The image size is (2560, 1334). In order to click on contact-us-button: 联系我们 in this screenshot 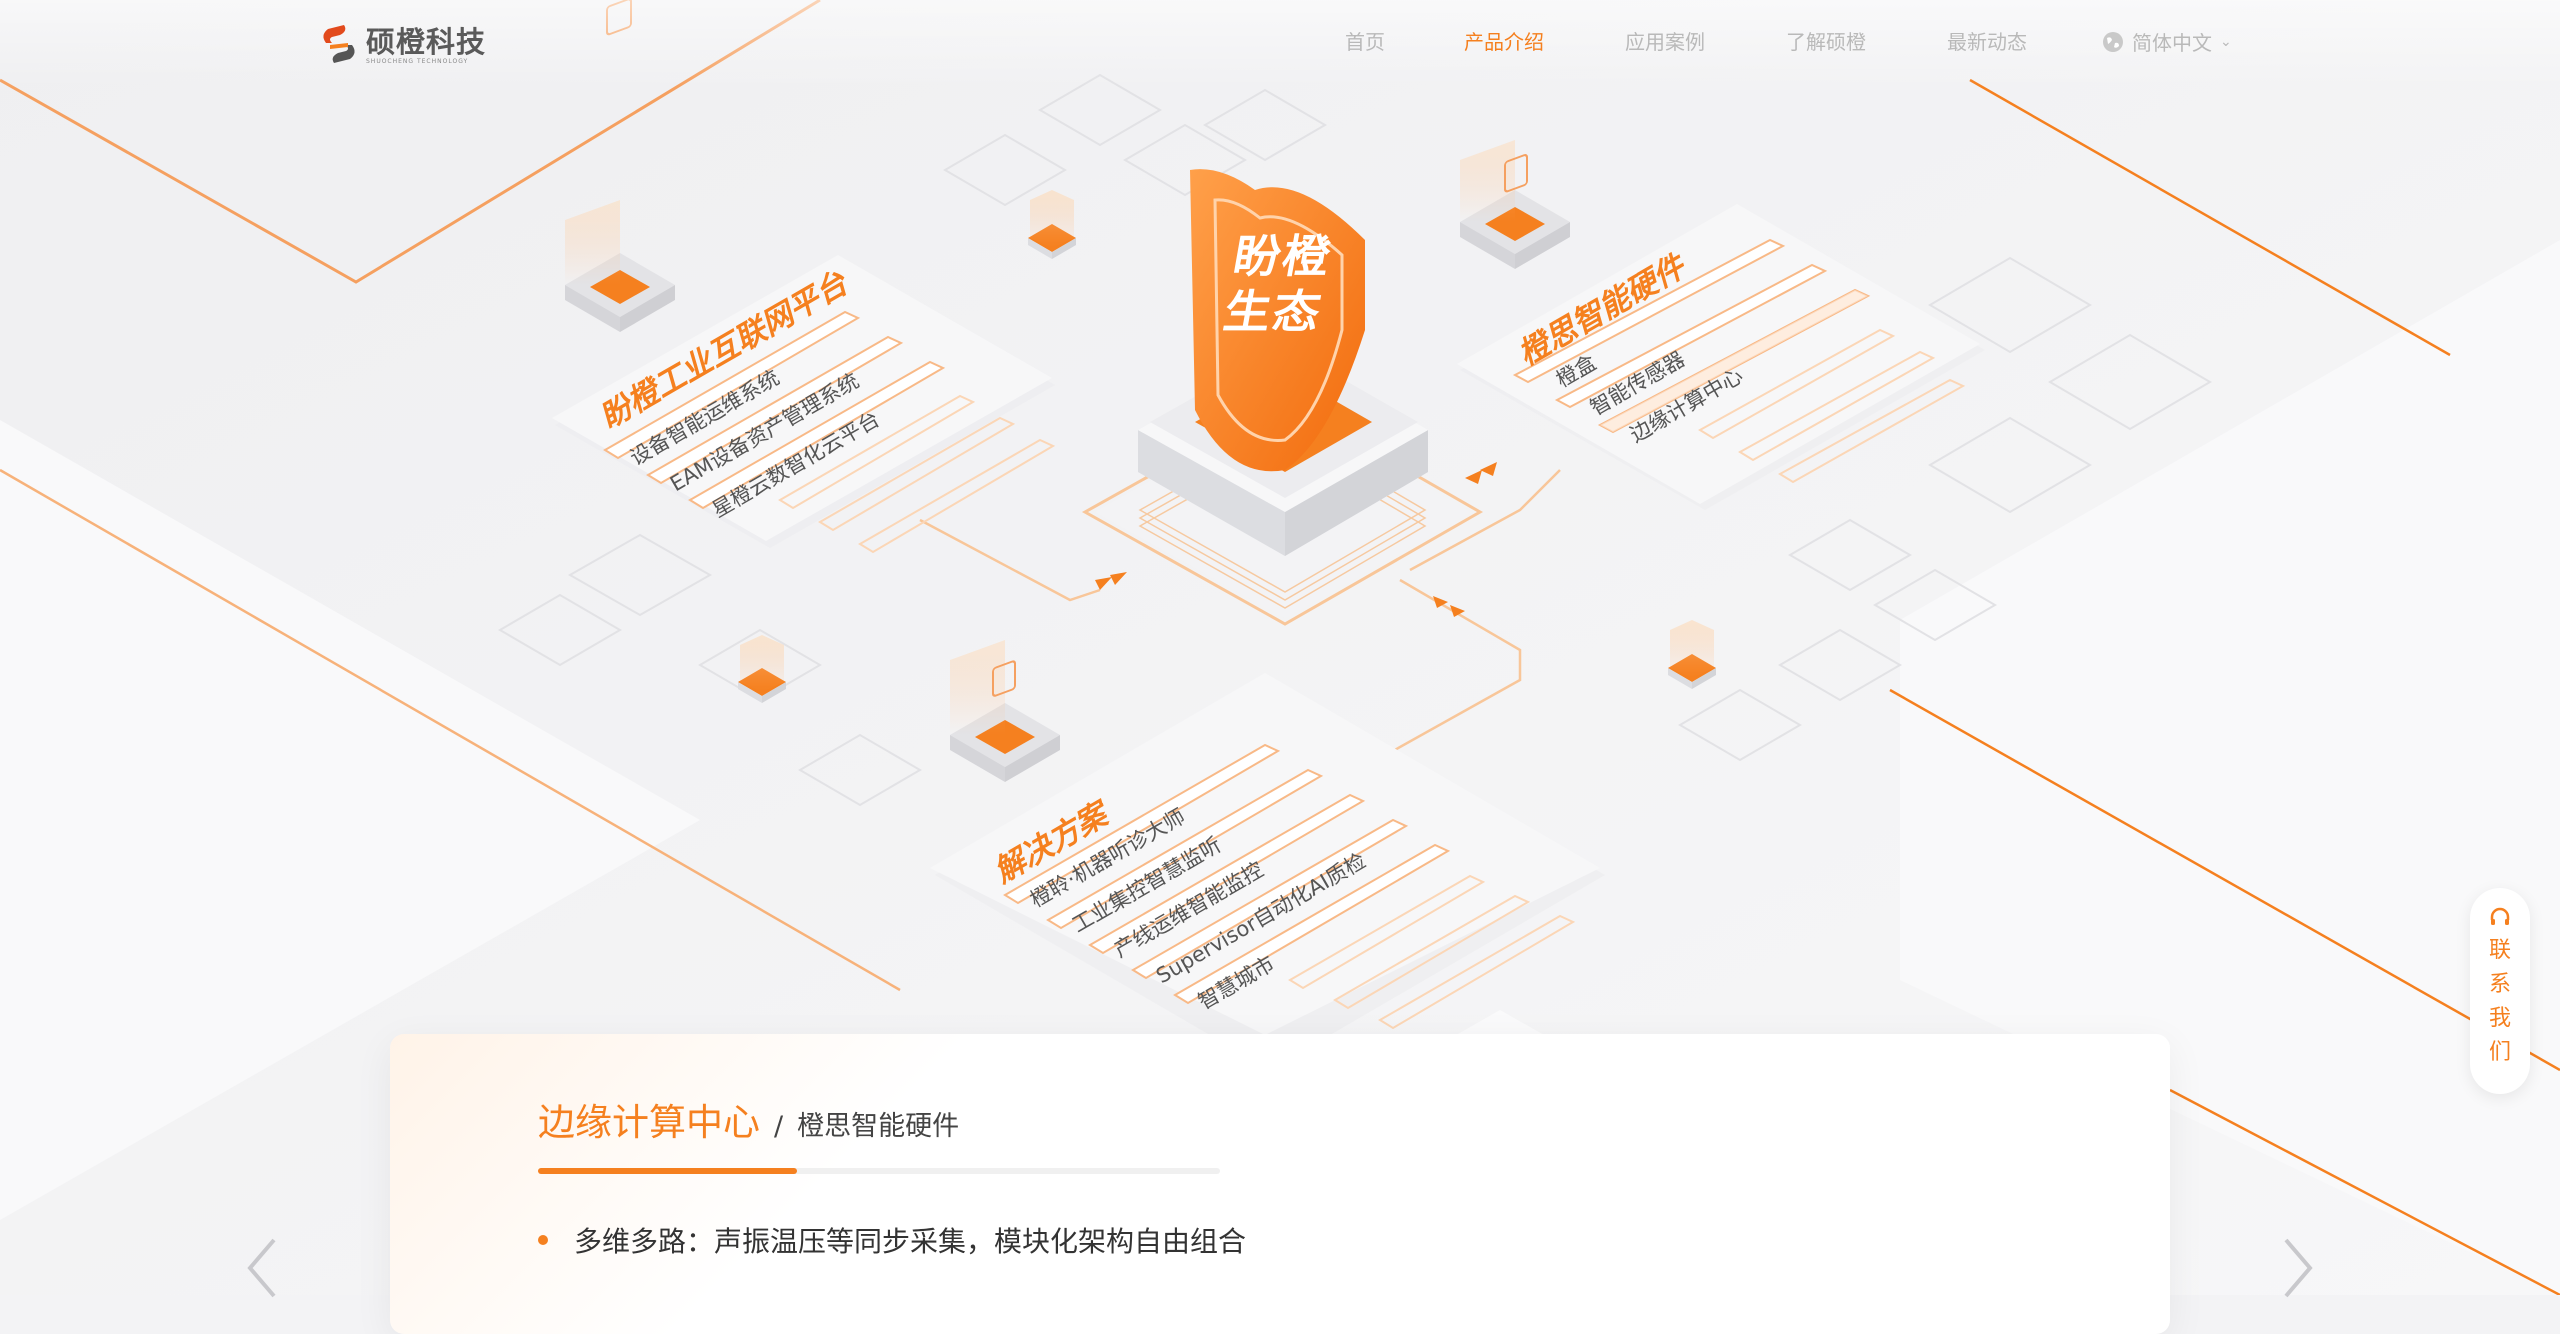, I will do `click(2500, 991)`.